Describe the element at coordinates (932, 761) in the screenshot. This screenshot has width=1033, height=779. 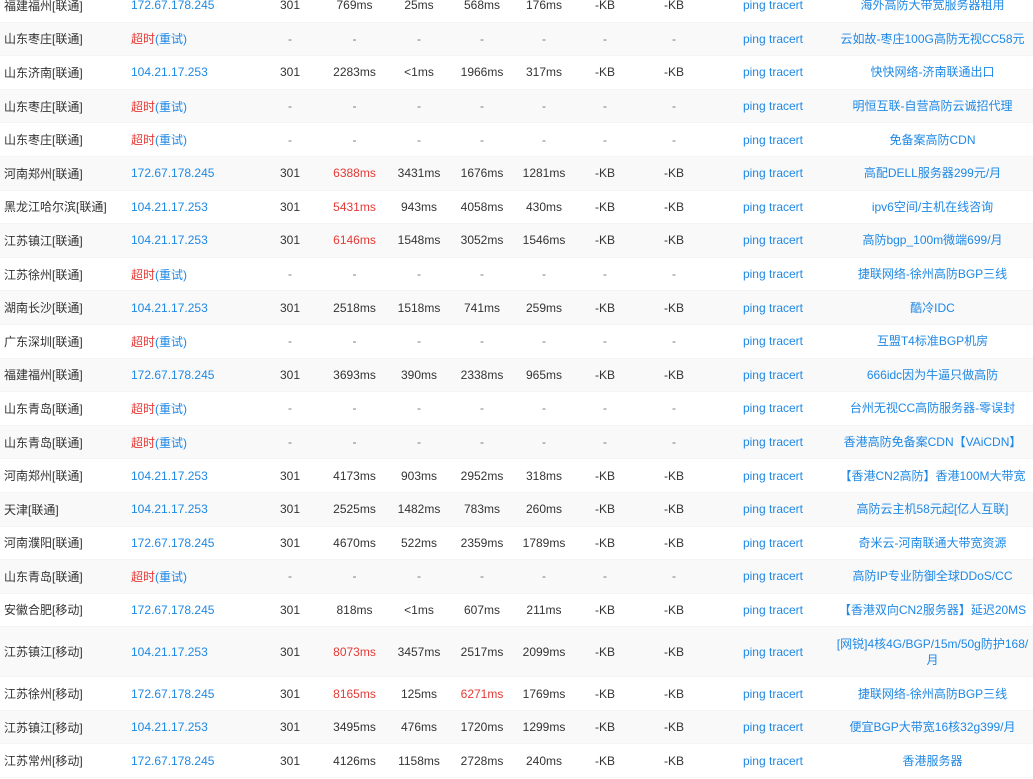
I see `sponsor-ad-link: 香港服务器` at that location.